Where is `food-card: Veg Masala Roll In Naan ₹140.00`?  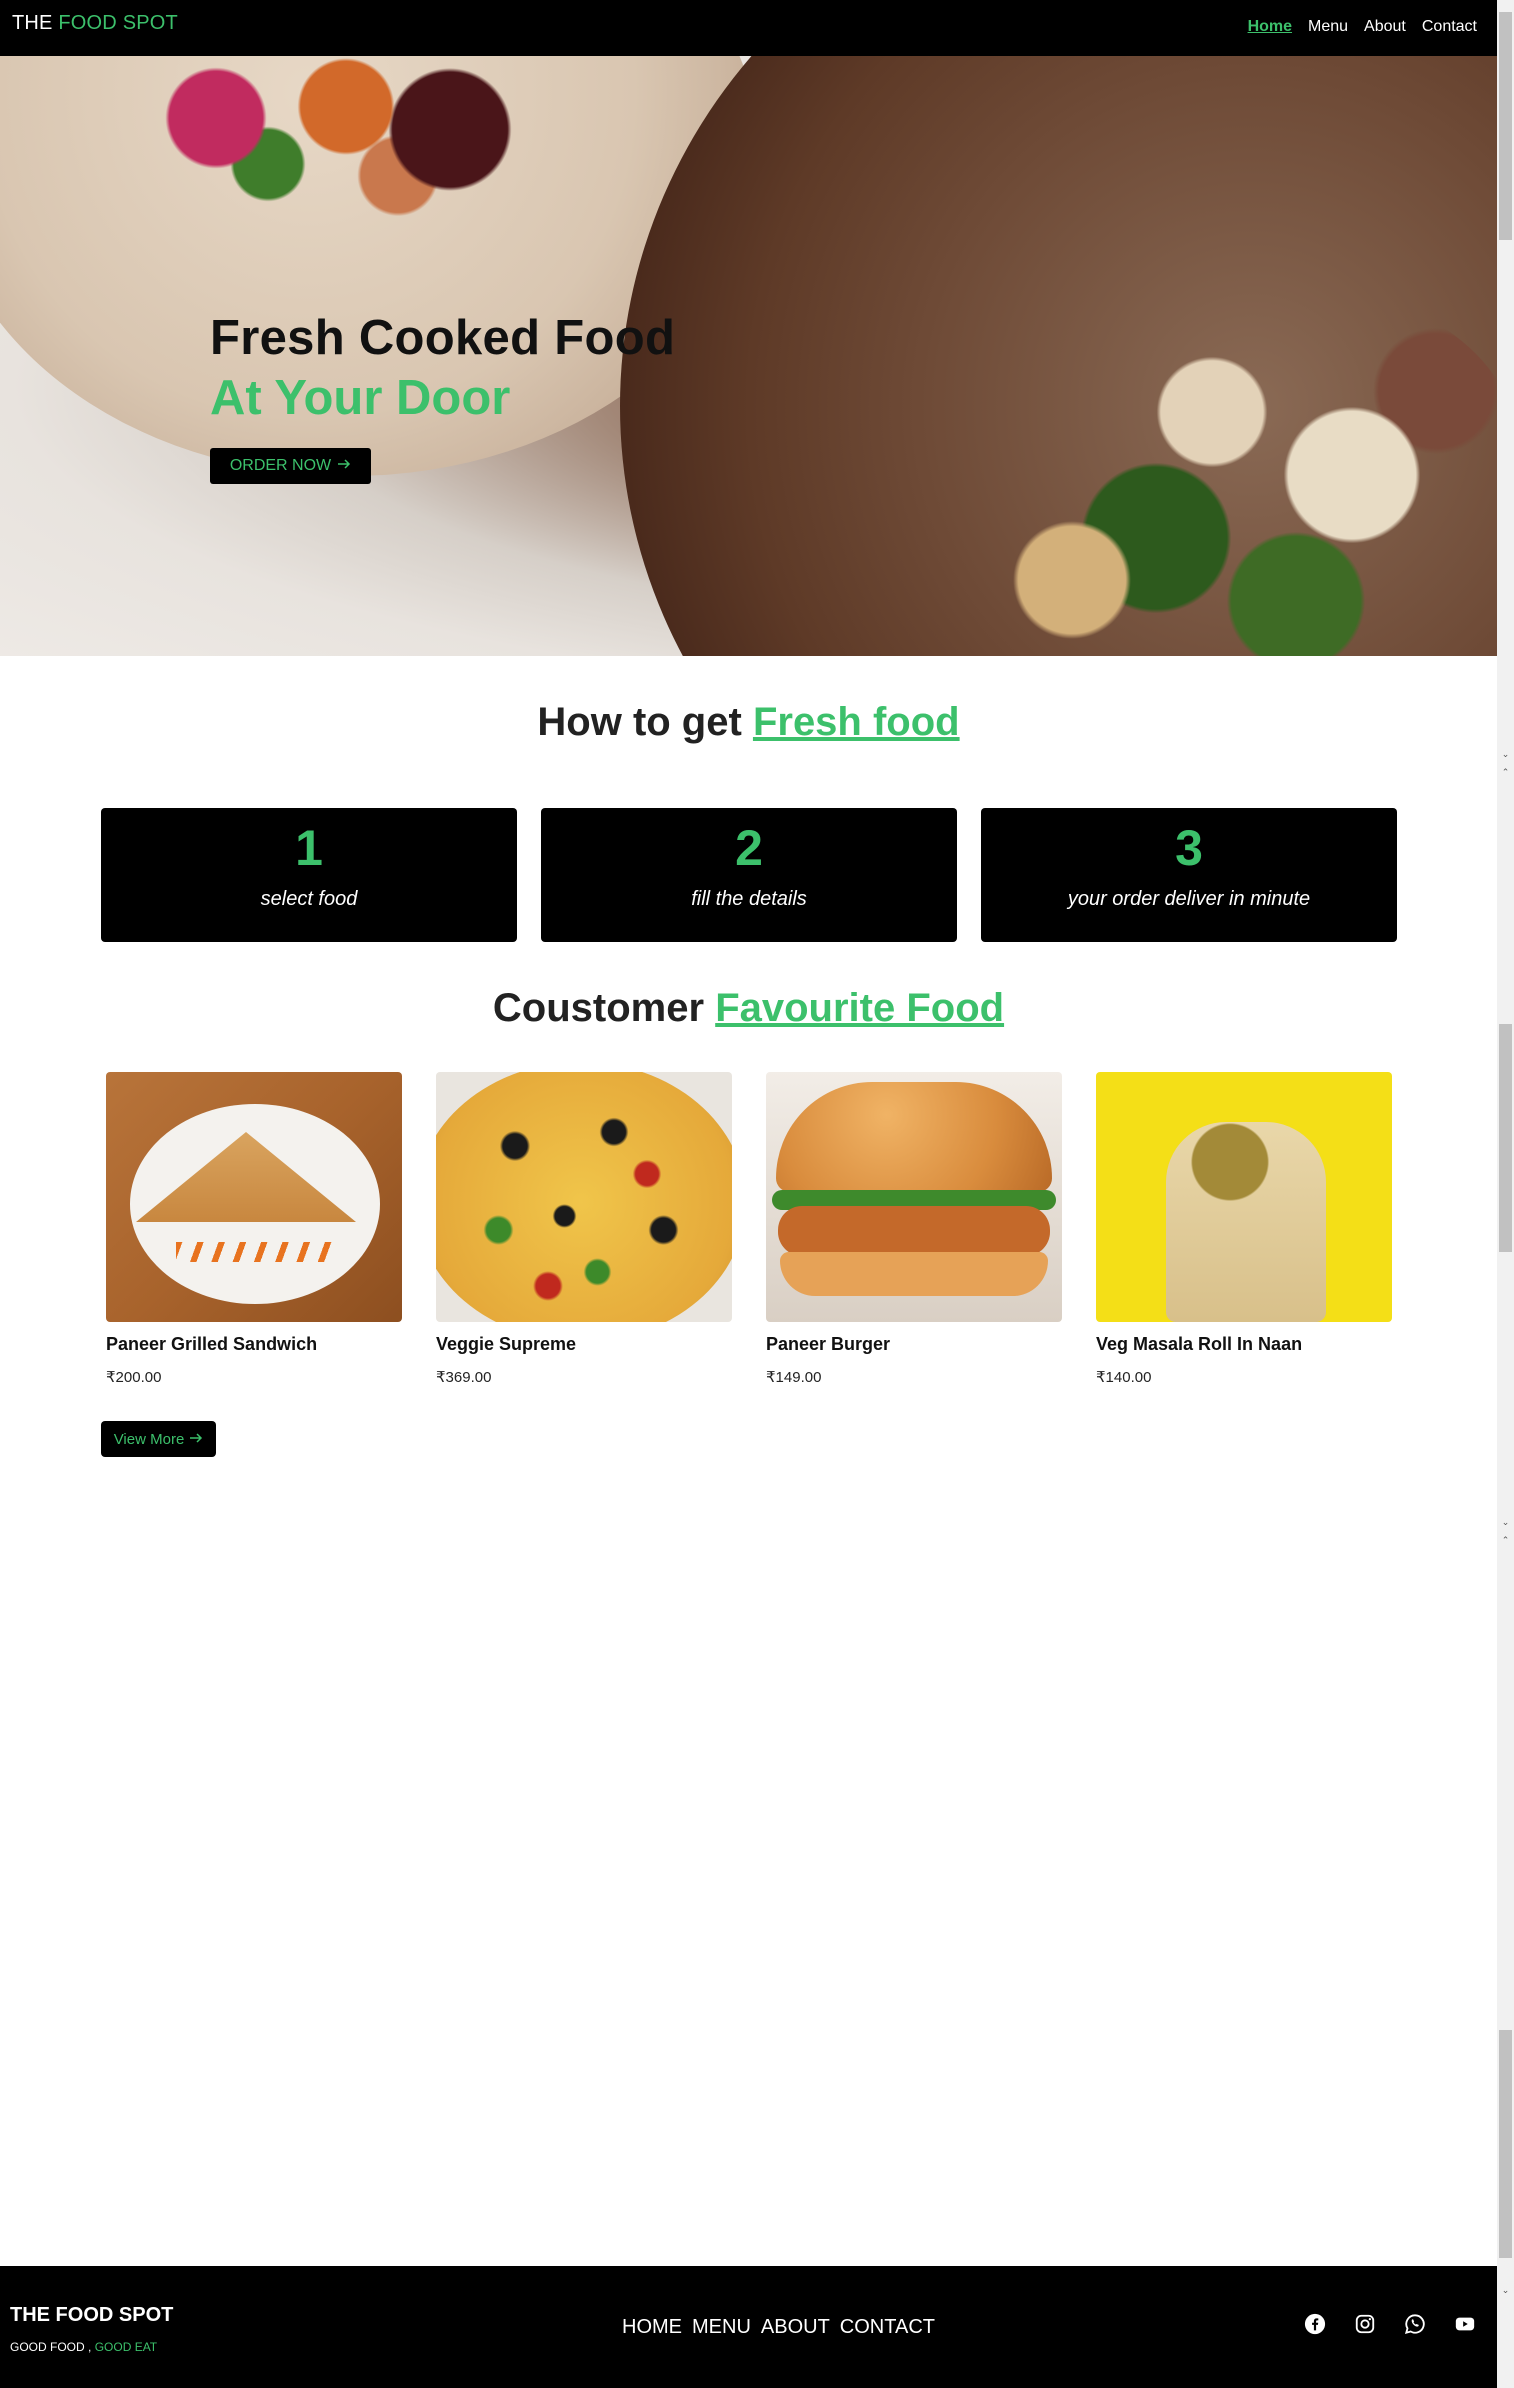 food-card: Veg Masala Roll In Naan ₹140.00 is located at coordinates (1244, 1229).